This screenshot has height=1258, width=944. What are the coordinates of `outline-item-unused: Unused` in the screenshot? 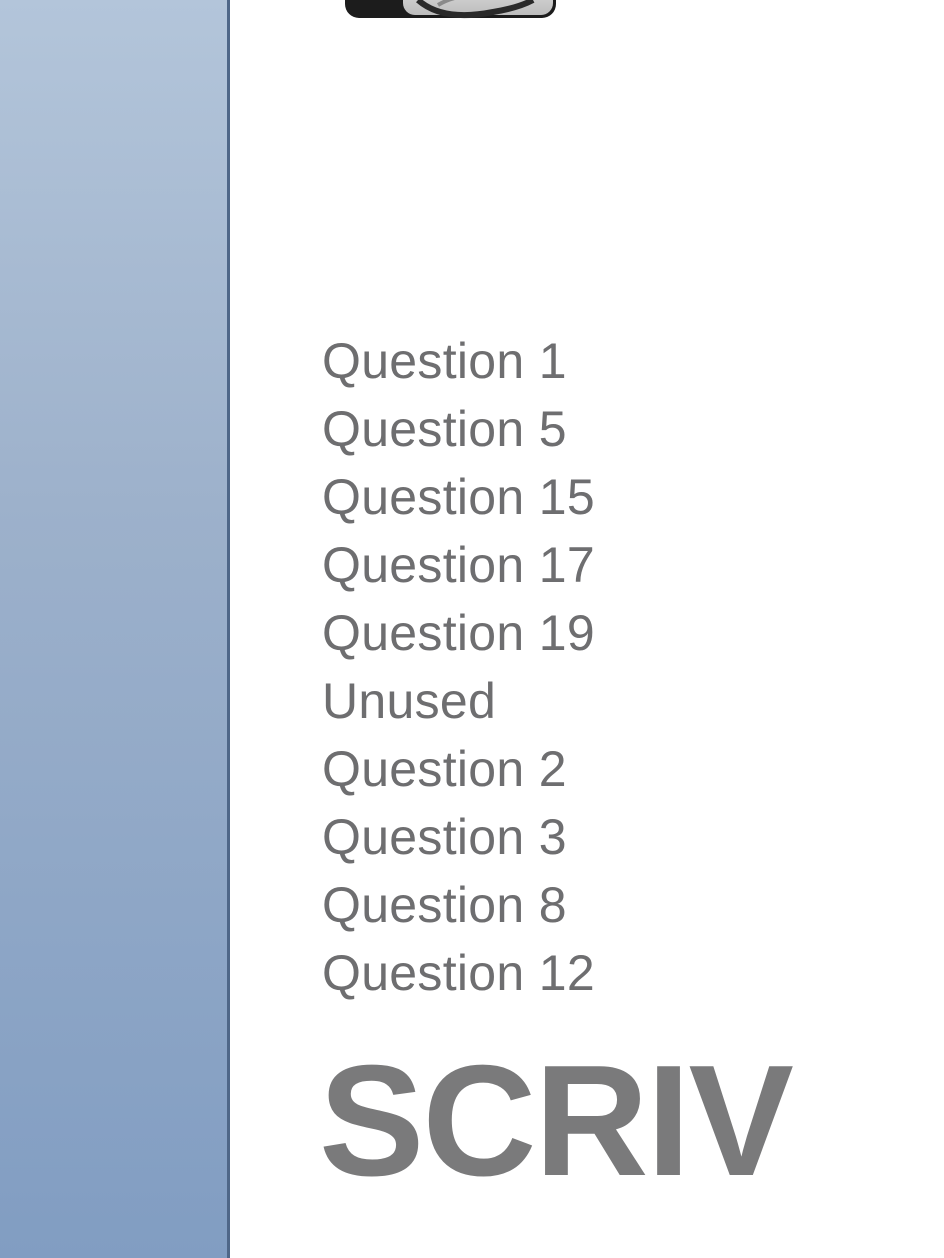 It's located at (458, 701).